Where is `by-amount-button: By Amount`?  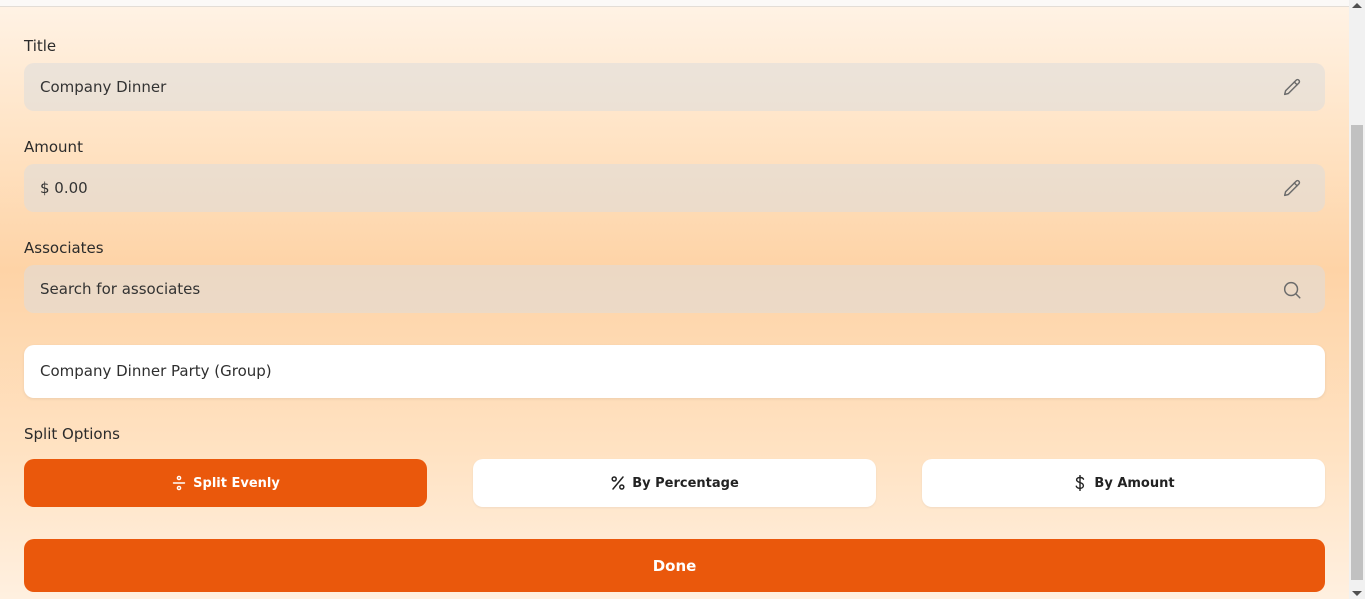 by-amount-button: By Amount is located at coordinates (1123, 483).